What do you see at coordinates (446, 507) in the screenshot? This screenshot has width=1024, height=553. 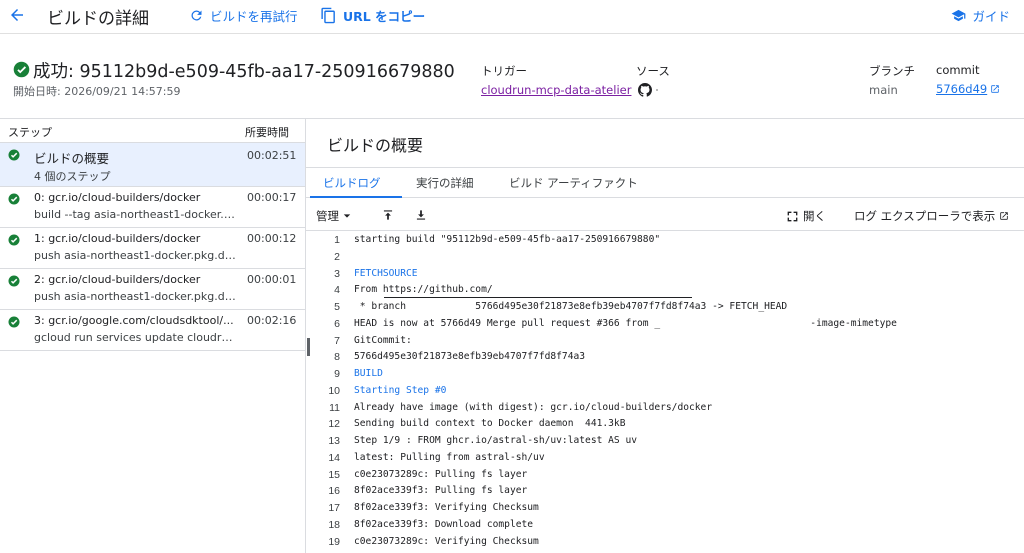 I see `log-text: 8f02ace339f3: Verifying Checksum` at bounding box center [446, 507].